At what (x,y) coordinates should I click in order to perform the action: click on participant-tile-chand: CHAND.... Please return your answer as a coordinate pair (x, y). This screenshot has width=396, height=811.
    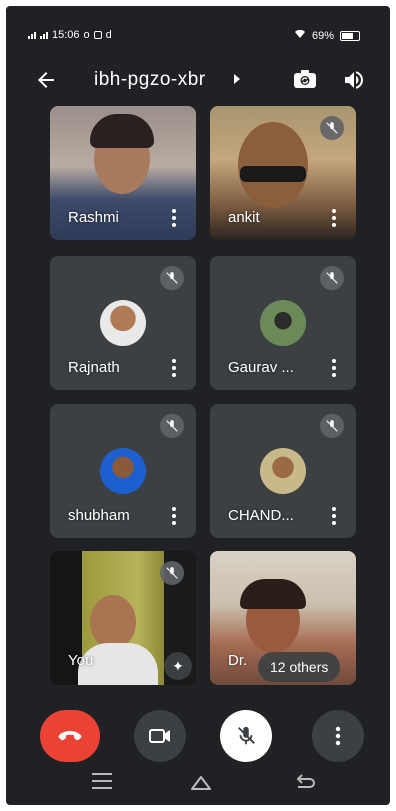
    Looking at the image, I should click on (283, 471).